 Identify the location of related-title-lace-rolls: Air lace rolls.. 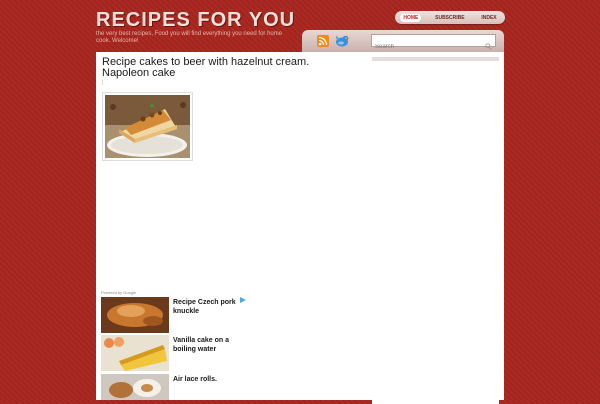
(213, 379).